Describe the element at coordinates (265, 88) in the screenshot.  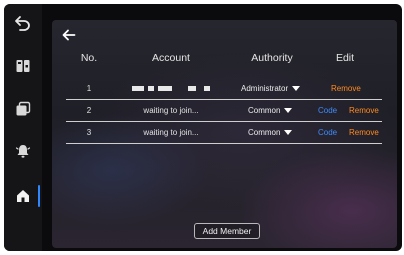
I see `authority-value: Administrator` at that location.